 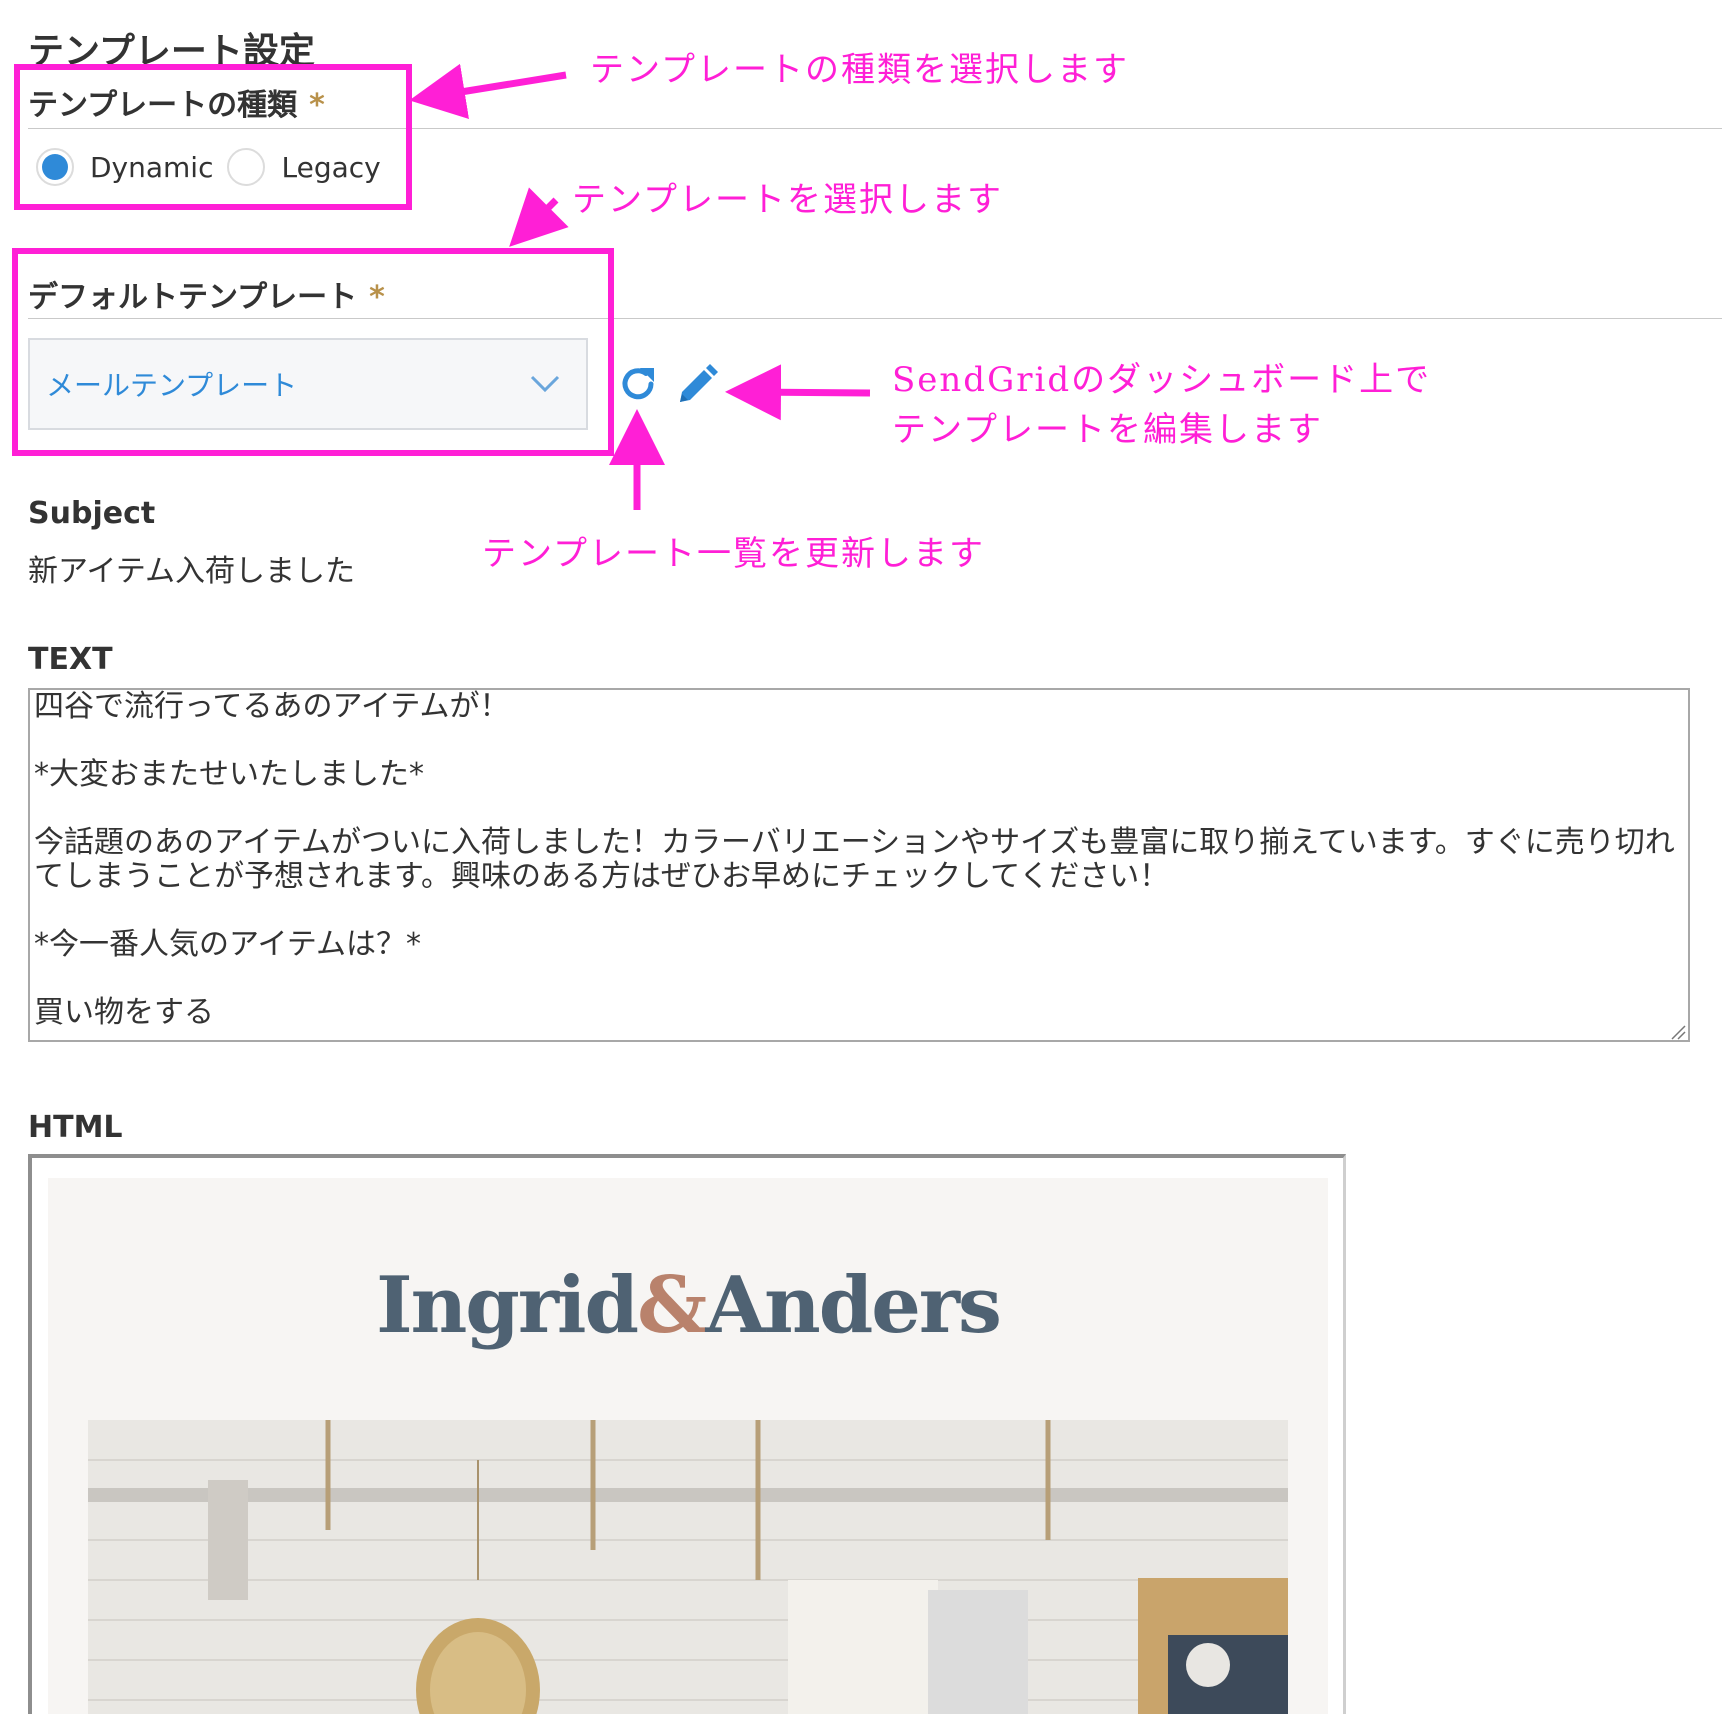 I want to click on arrow-to-type-box, so click(x=488, y=91).